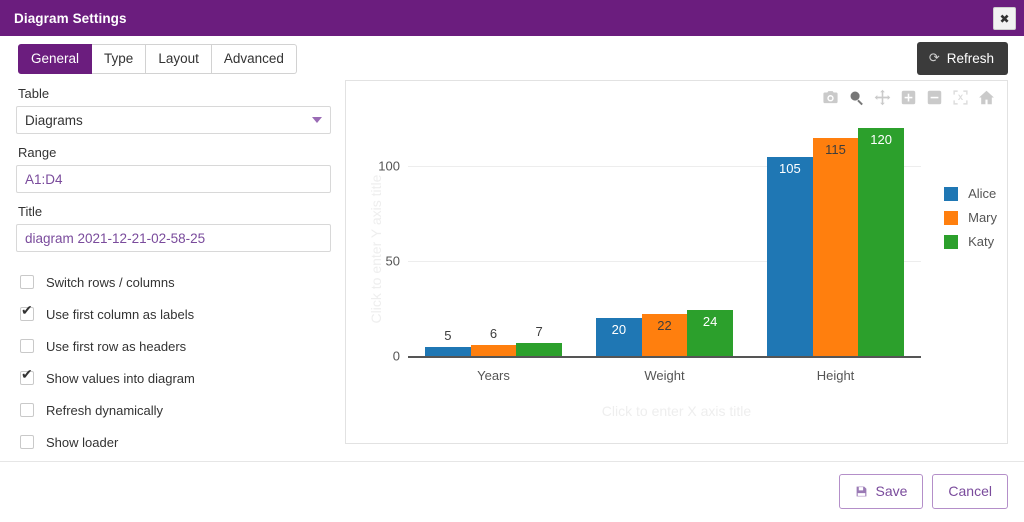 The image size is (1024, 522). Describe the element at coordinates (448, 335) in the screenshot. I see `bar-value-label: 5` at that location.